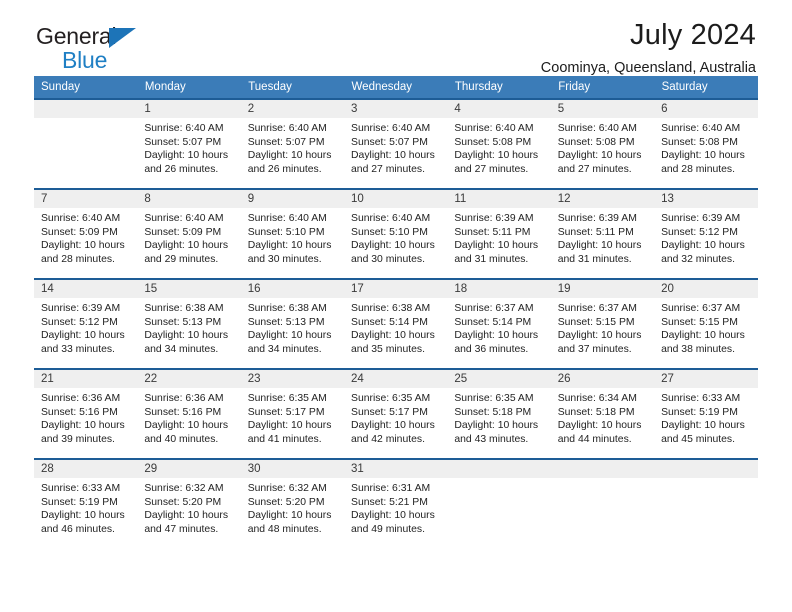  I want to click on sunset-text: Sunset: 5:09 PM, so click(183, 232).